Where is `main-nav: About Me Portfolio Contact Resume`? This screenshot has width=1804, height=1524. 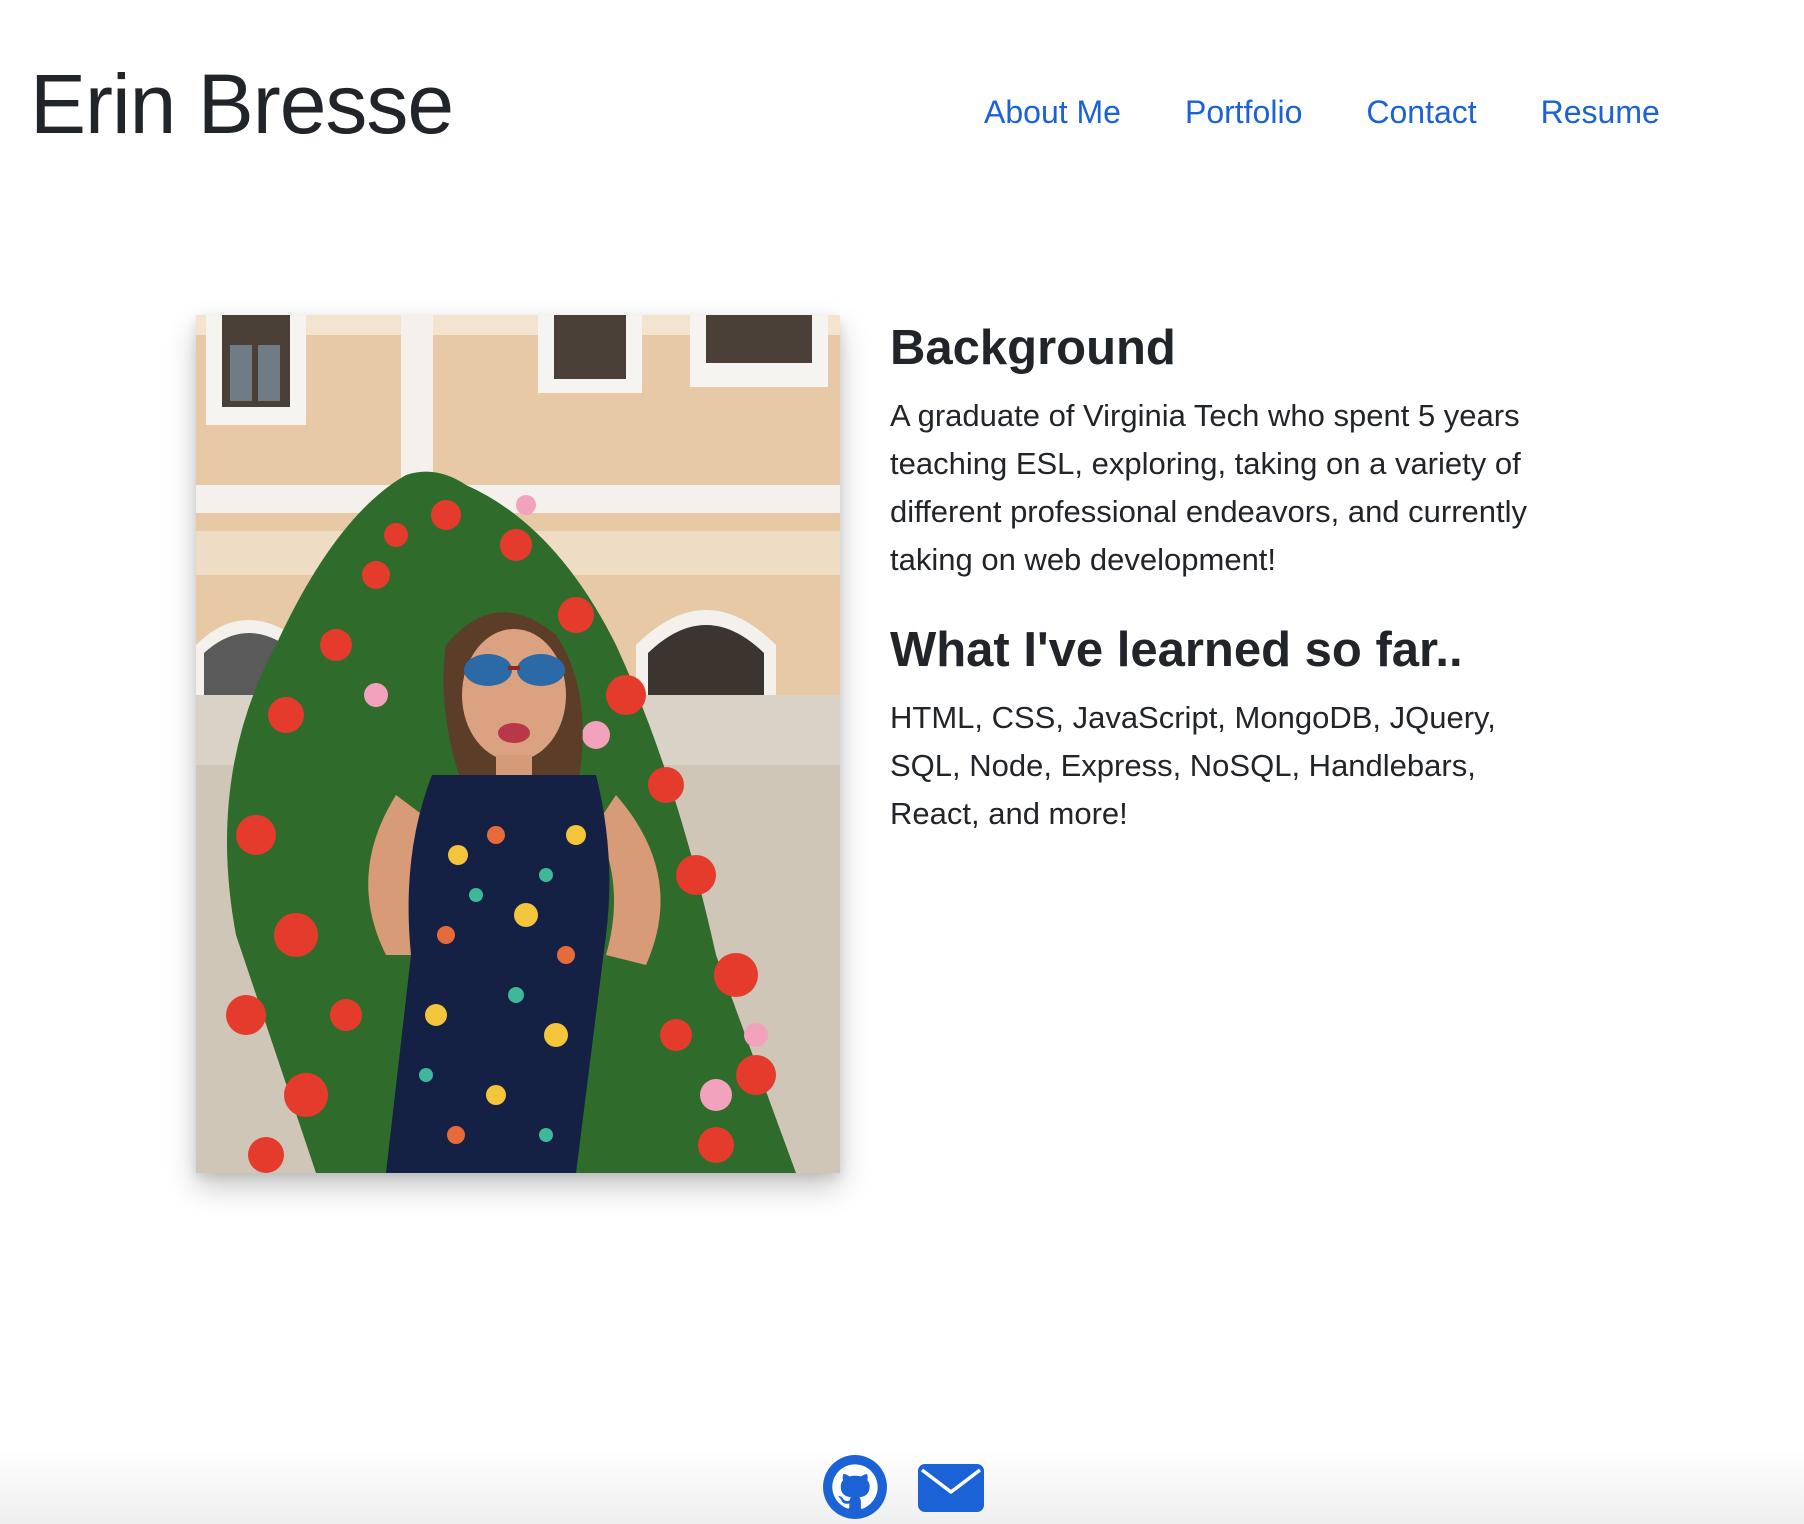
main-nav: About Me Portfolio Contact Resume is located at coordinates (1322, 112).